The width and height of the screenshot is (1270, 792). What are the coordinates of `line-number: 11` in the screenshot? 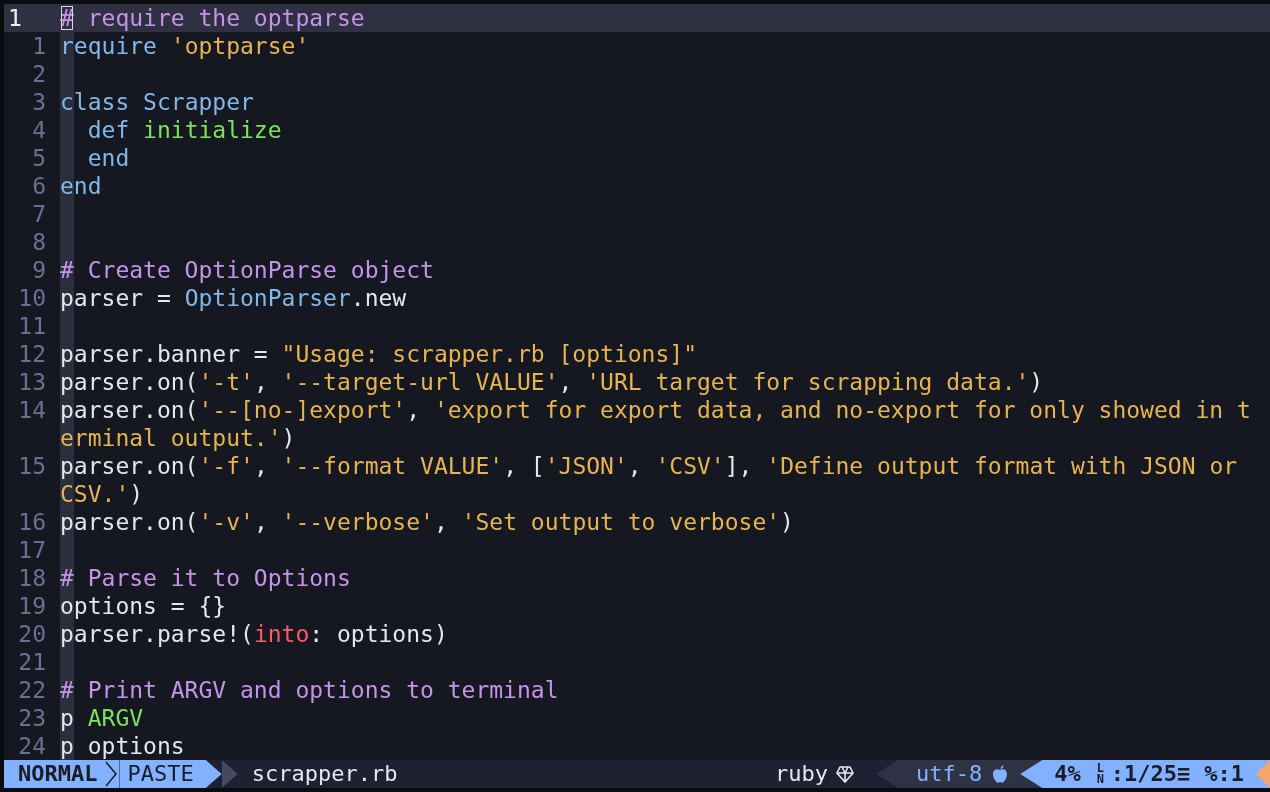 It's located at (32, 326).